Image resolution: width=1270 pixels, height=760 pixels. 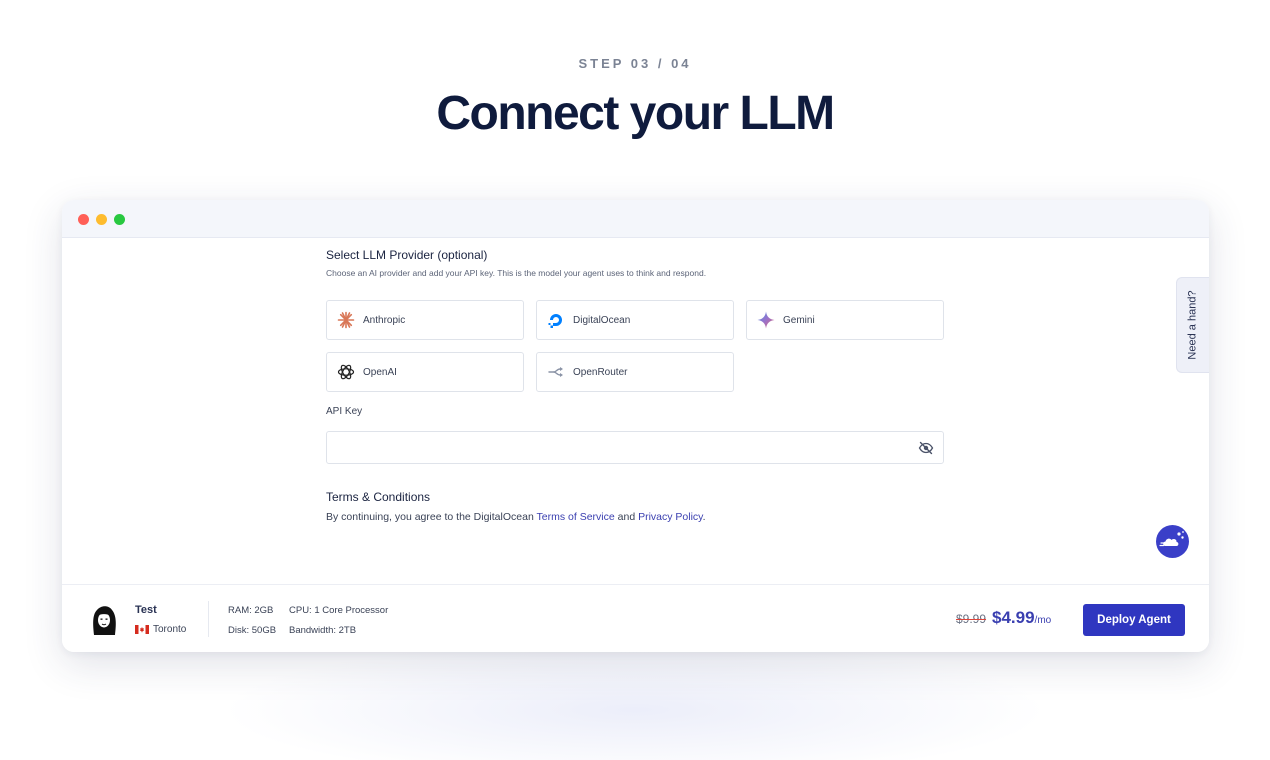 I want to click on chat-support-button, so click(x=1172, y=541).